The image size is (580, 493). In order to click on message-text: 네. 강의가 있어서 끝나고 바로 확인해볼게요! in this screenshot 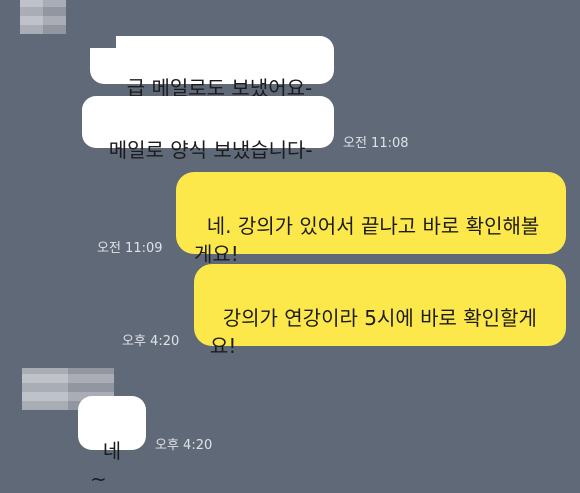, I will do `click(367, 240)`.